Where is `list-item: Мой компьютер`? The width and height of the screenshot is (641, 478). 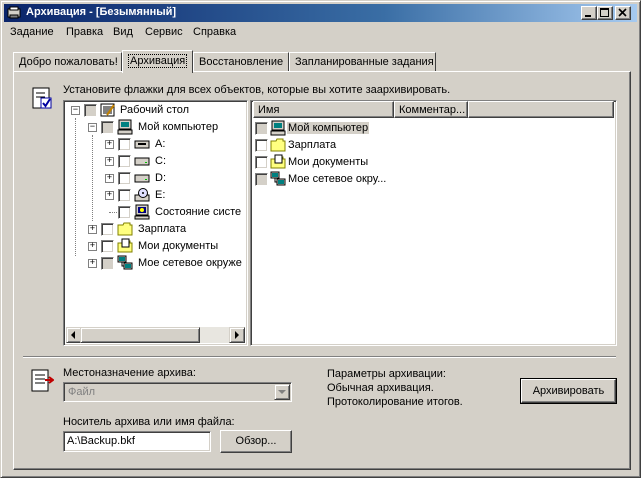
list-item: Мой компьютер is located at coordinates (353, 128).